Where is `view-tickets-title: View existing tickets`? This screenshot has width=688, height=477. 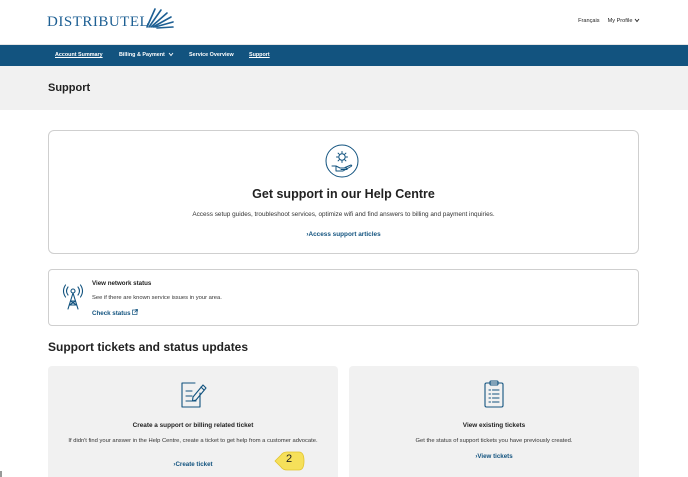 view-tickets-title: View existing tickets is located at coordinates (494, 425).